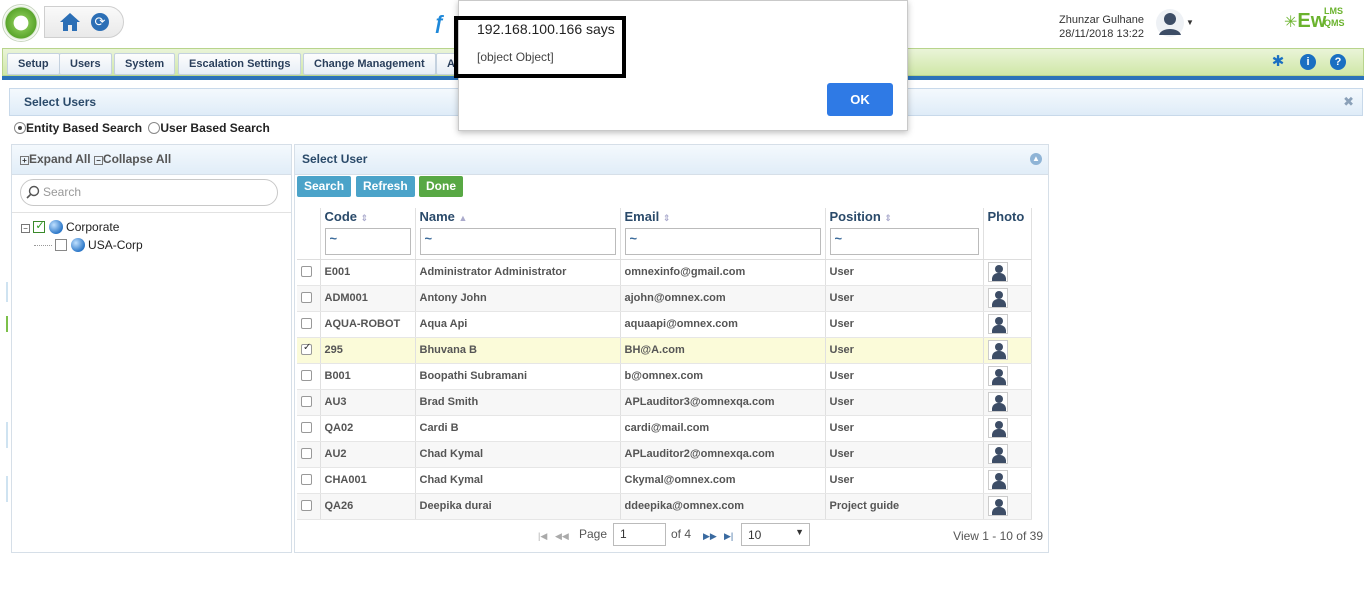  What do you see at coordinates (904, 242) in the screenshot?
I see `position-filter-input: ~` at bounding box center [904, 242].